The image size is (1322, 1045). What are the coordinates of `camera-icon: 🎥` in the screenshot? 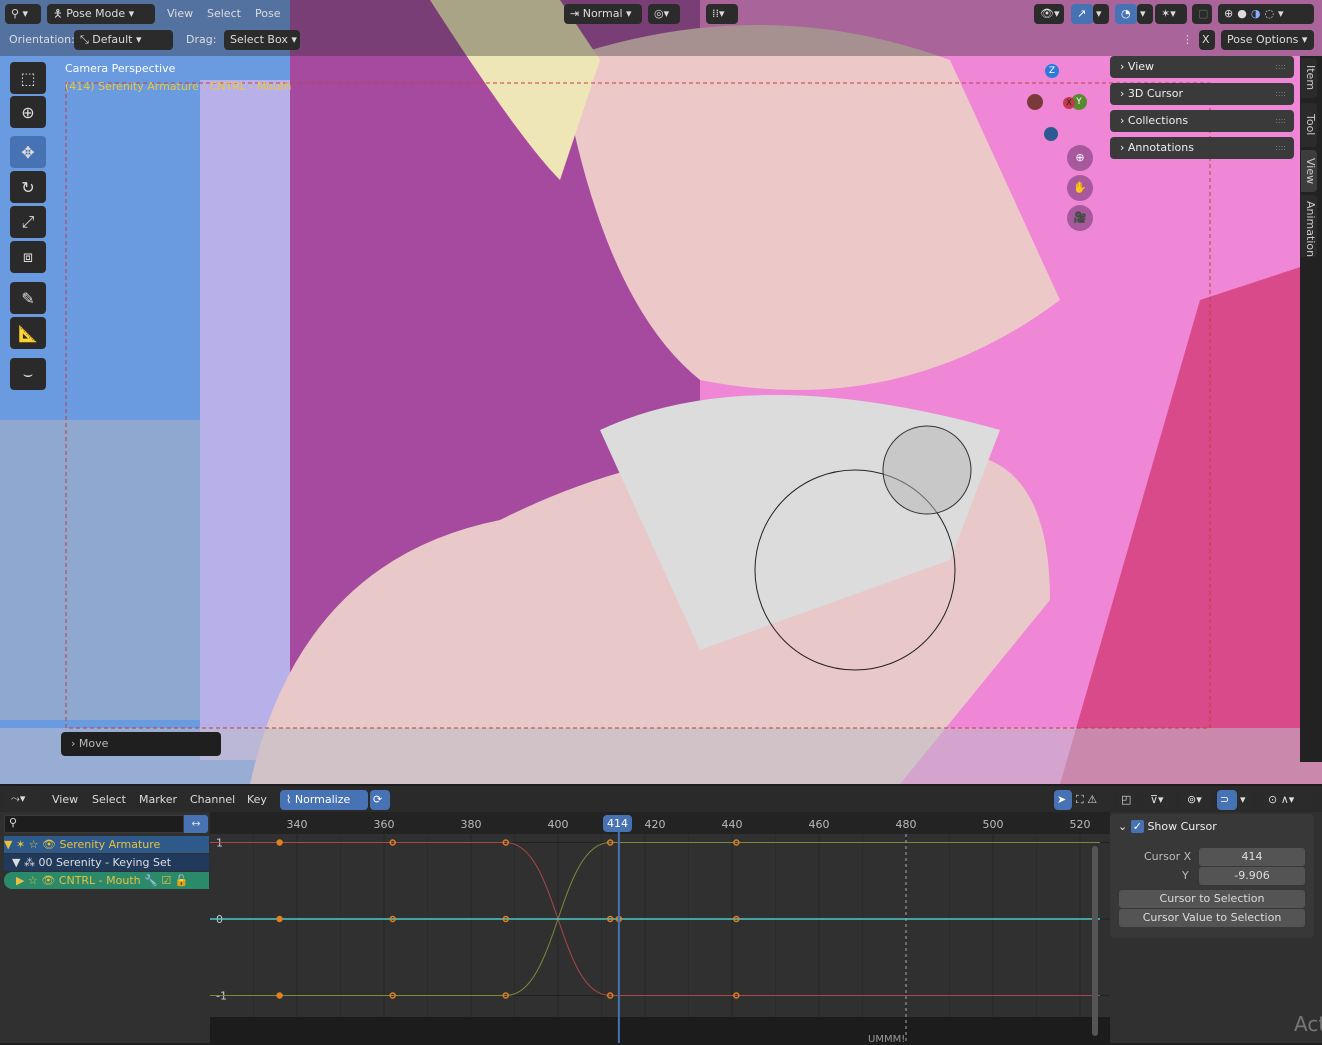 It's located at (1080, 218).